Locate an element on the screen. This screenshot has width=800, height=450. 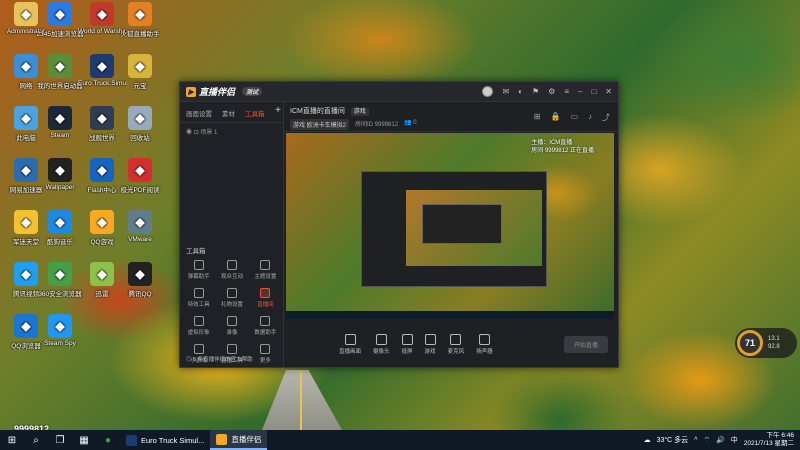
desktop-icon: ◆ 元宝 is located at coordinates (140, 72).